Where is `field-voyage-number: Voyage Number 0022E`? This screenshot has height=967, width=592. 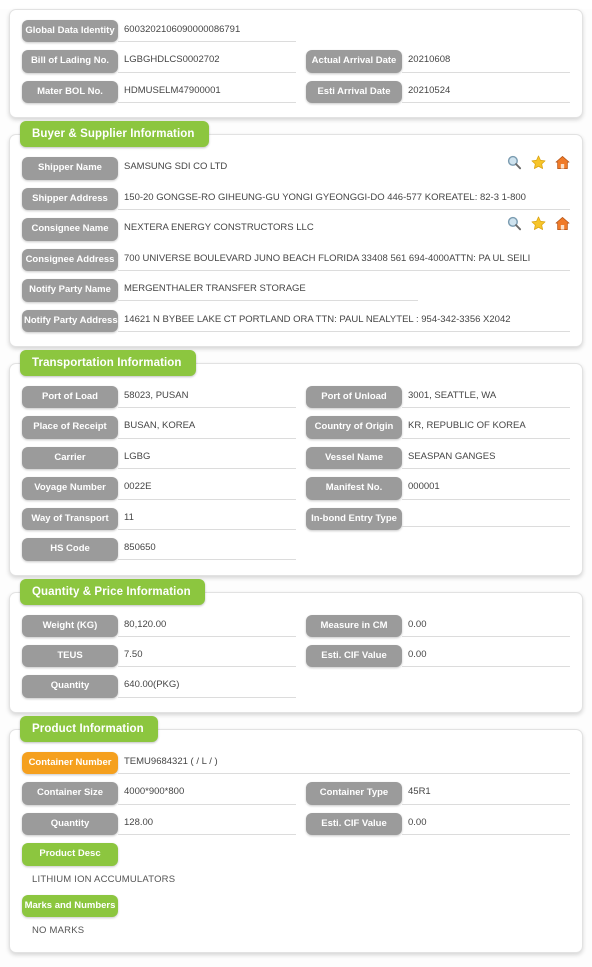
field-voyage-number: Voyage Number 0022E is located at coordinates (159, 488).